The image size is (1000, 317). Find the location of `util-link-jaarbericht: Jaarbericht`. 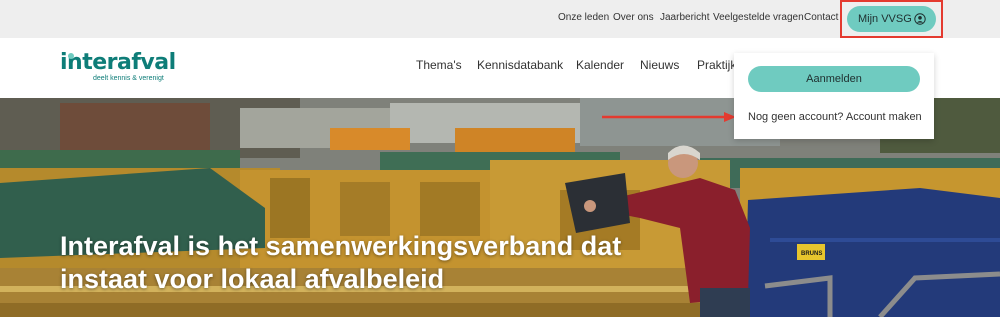

util-link-jaarbericht: Jaarbericht is located at coordinates (684, 17).